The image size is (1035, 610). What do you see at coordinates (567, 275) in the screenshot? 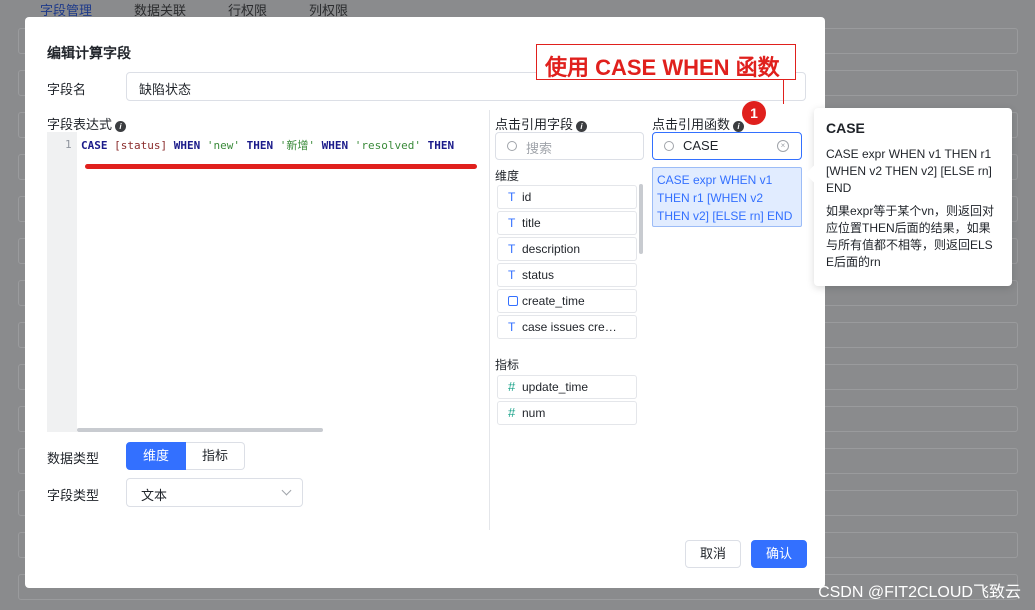
I see `field-item-status: Tstatus` at bounding box center [567, 275].